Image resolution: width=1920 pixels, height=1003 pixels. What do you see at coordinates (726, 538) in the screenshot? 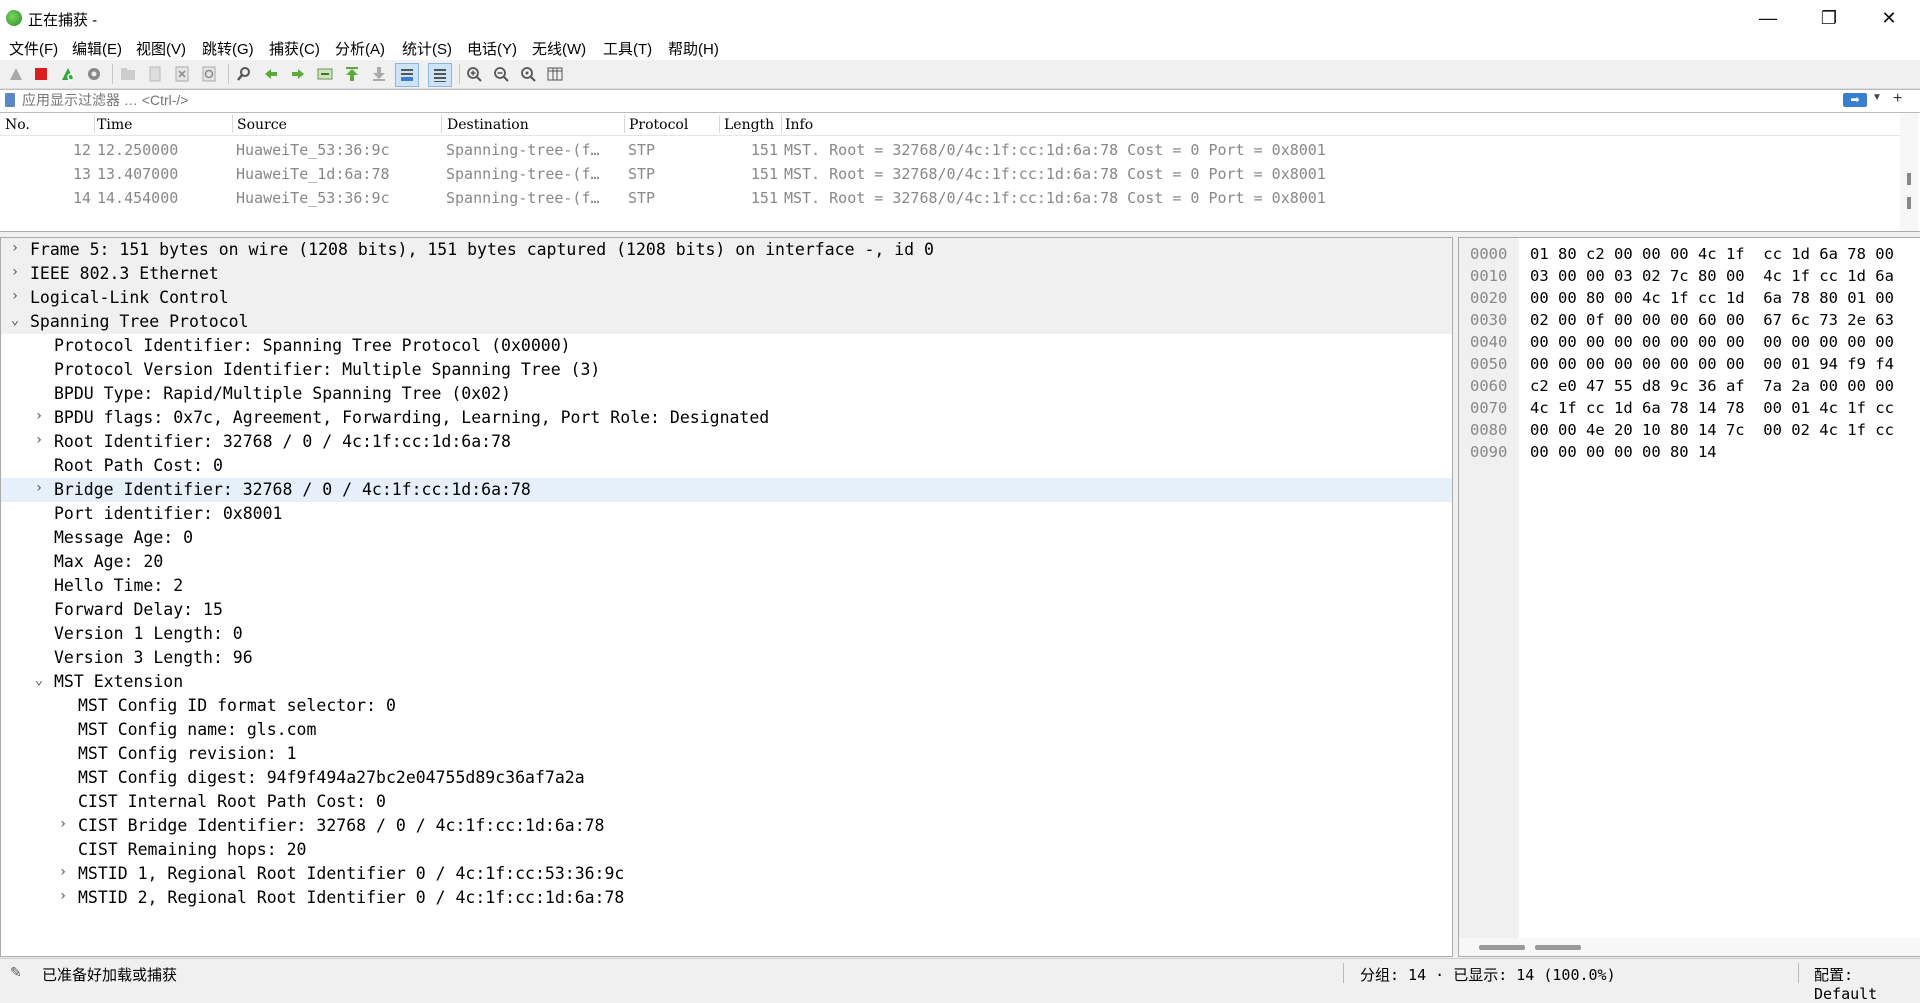
I see `tree-row: Message Age: 0` at bounding box center [726, 538].